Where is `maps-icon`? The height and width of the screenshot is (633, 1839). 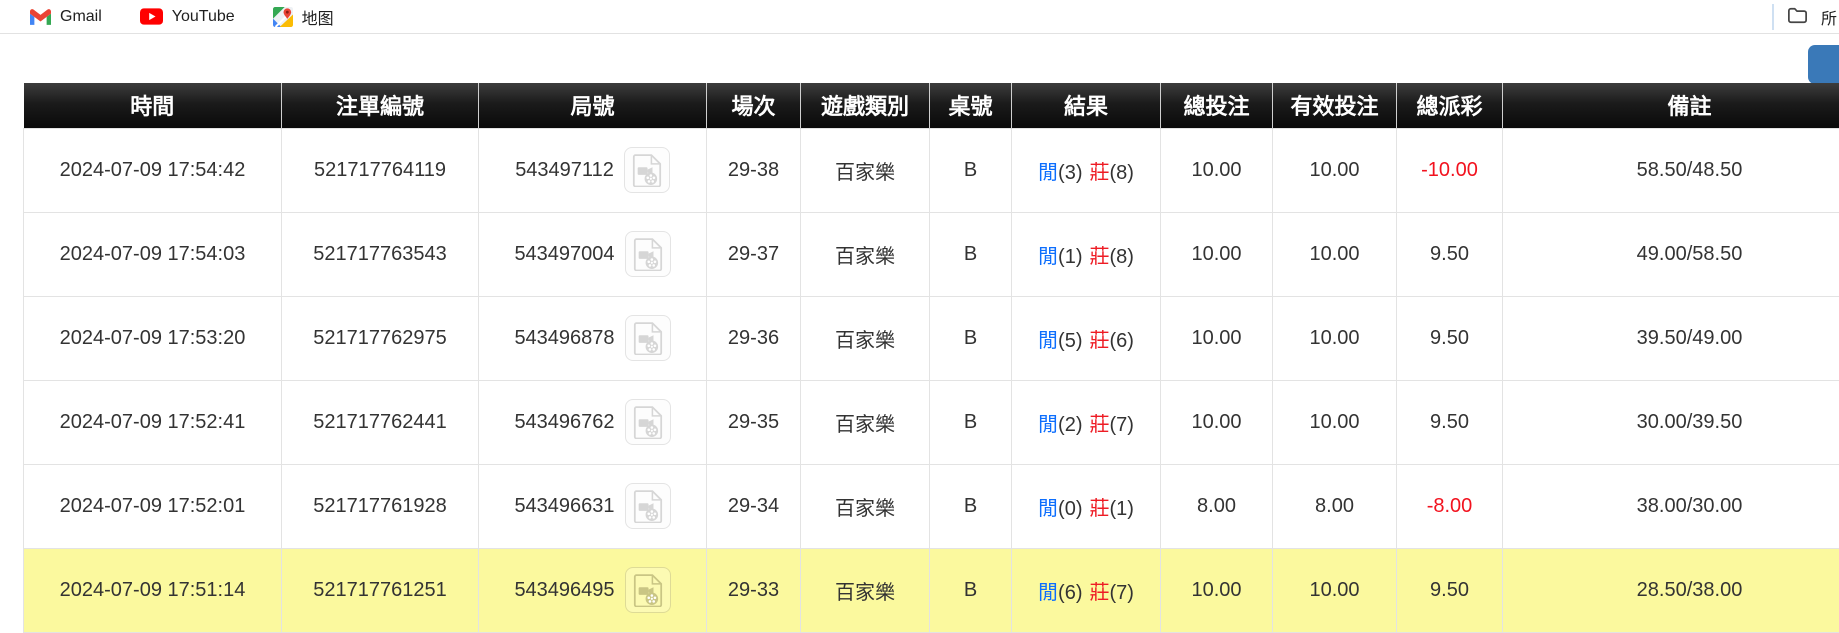 maps-icon is located at coordinates (283, 17).